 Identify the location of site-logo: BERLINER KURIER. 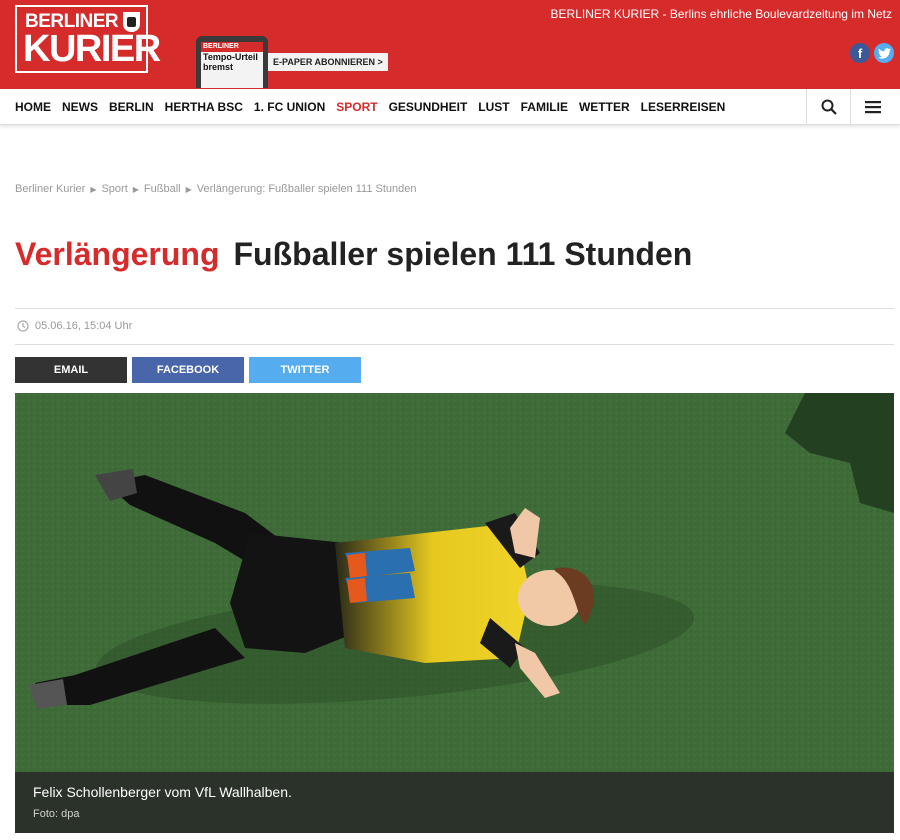
(88, 39).